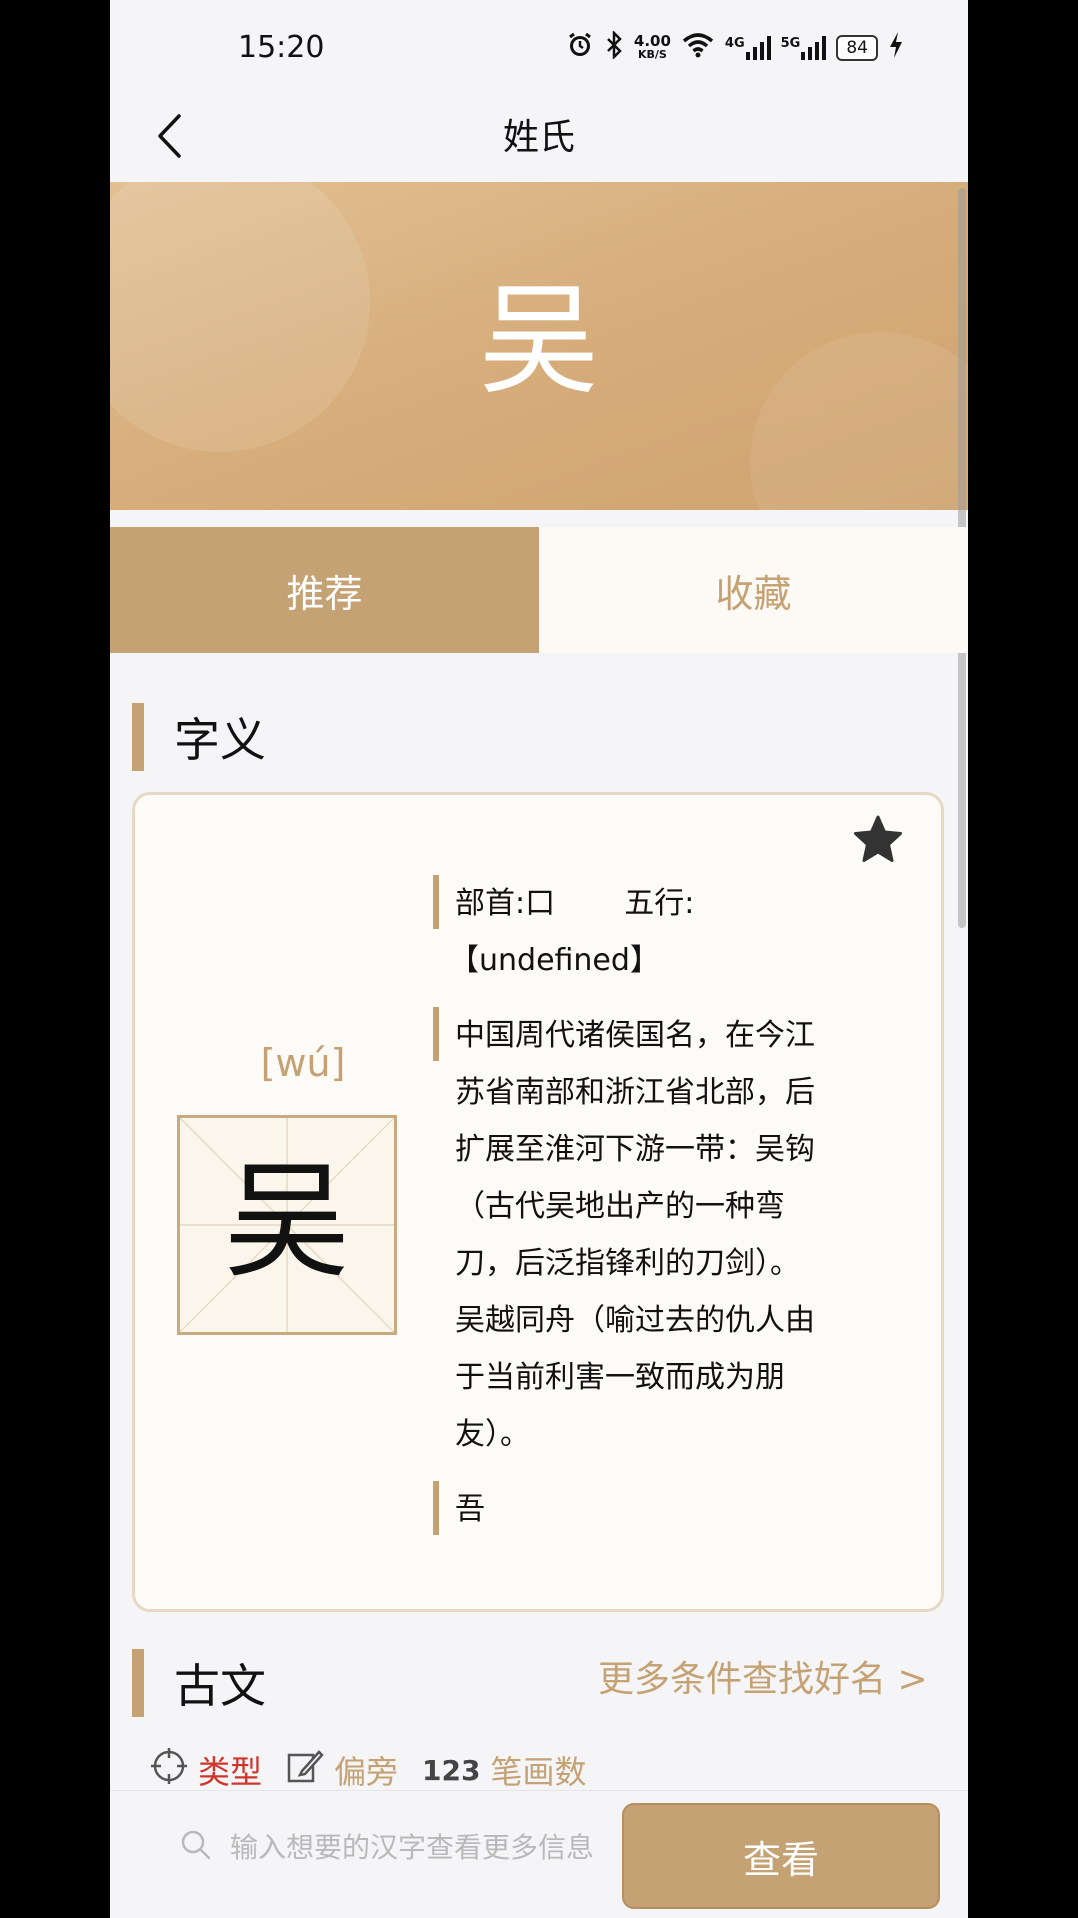  What do you see at coordinates (627, 1263) in the screenshot?
I see `definition-line: 刀，后泛指锋利的刀剑）。` at bounding box center [627, 1263].